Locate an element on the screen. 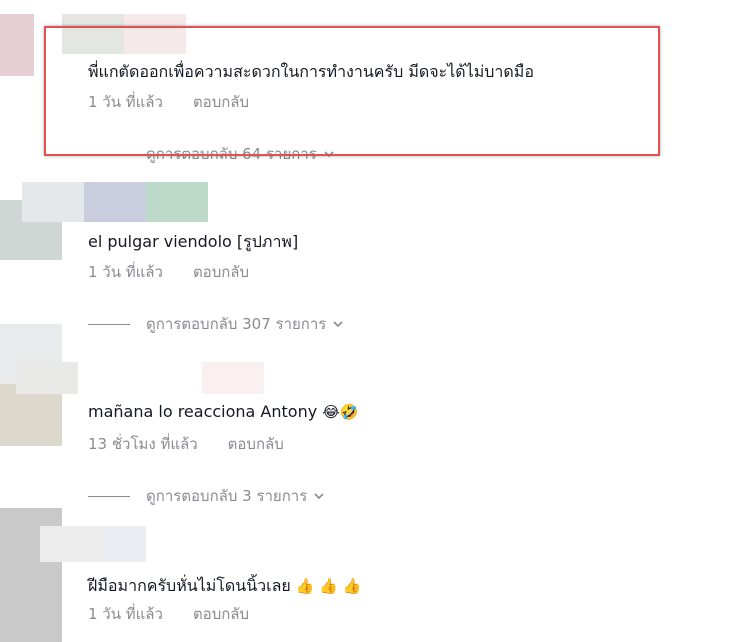 This screenshot has width=744, height=642. view-replies-button: ดูการตอบกลับ 307 รายการ is located at coordinates (216, 324).